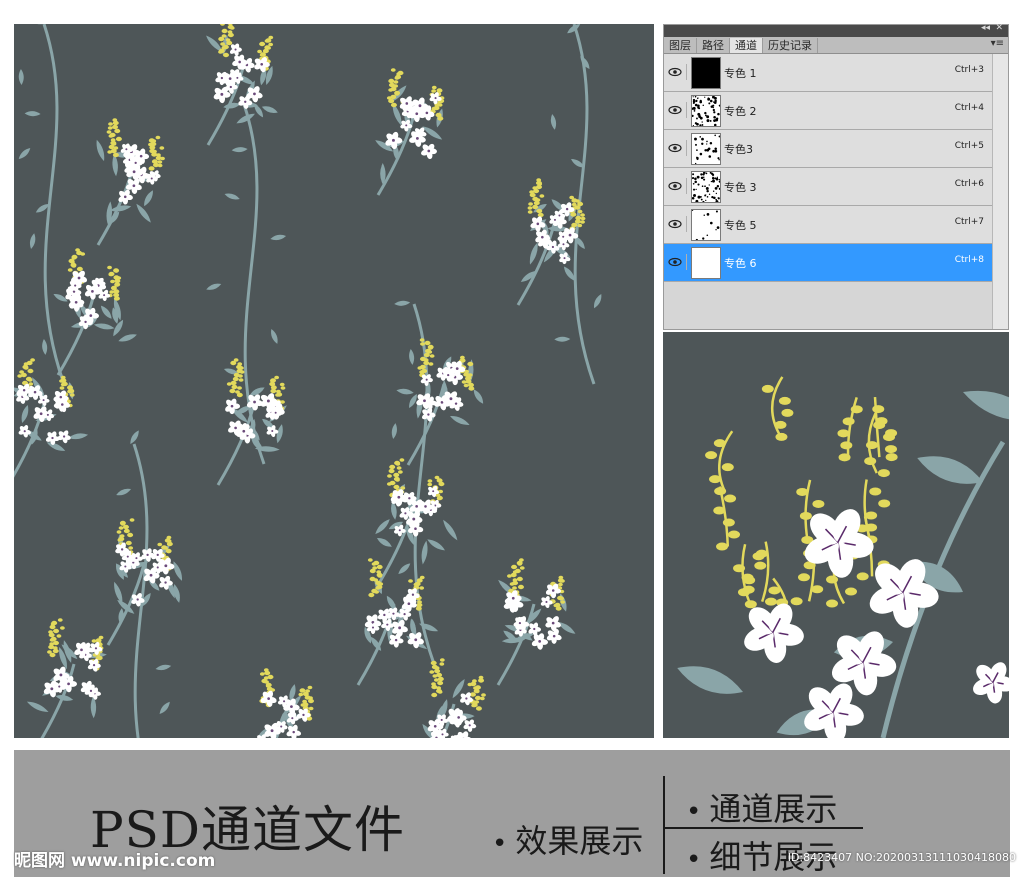 This screenshot has width=1024, height=878. Describe the element at coordinates (969, 260) in the screenshot. I see `channel-shortcut: Ctrl+8` at that location.